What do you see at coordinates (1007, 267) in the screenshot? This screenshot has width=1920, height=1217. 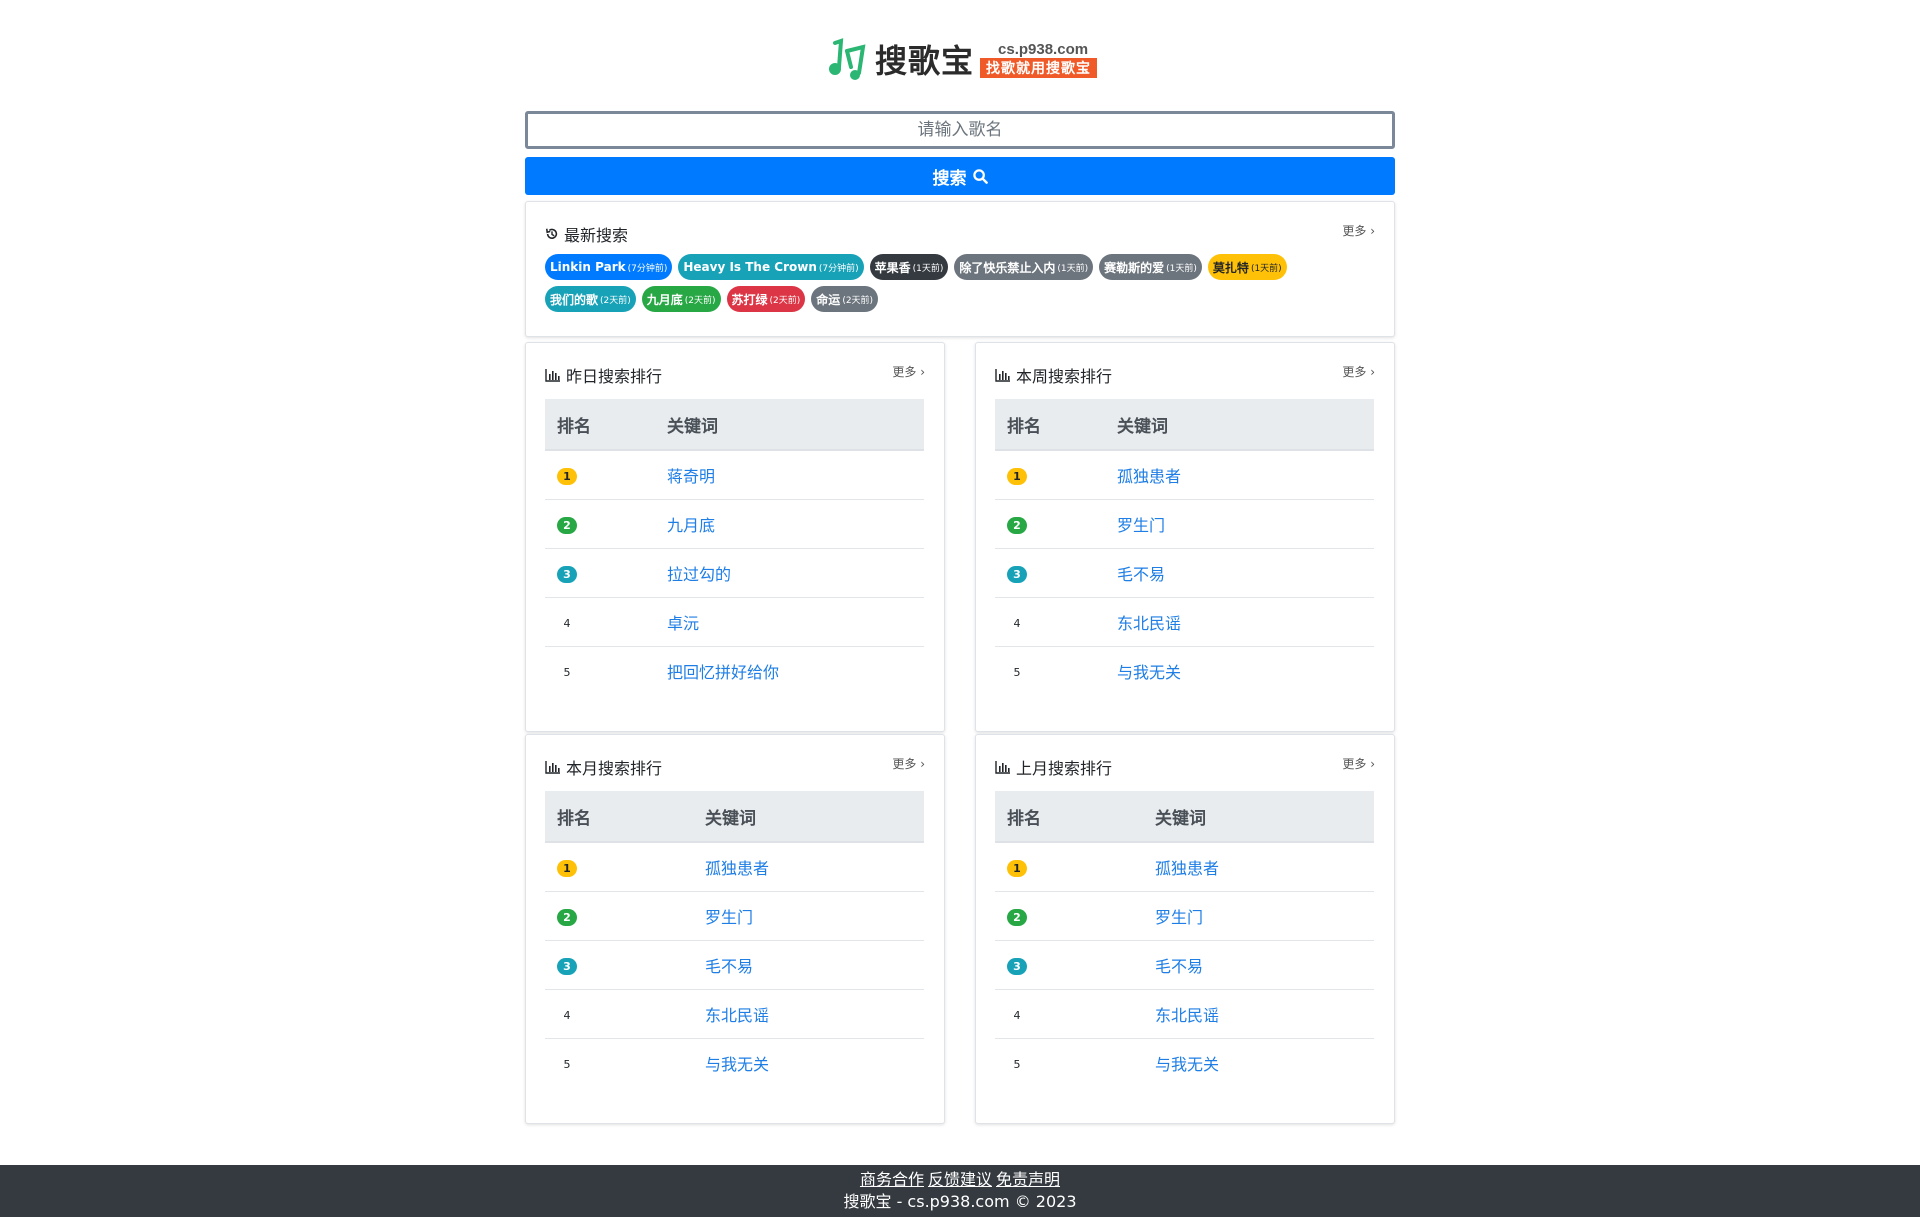 I see `recent-tag-name: 除了快乐禁止入内` at bounding box center [1007, 267].